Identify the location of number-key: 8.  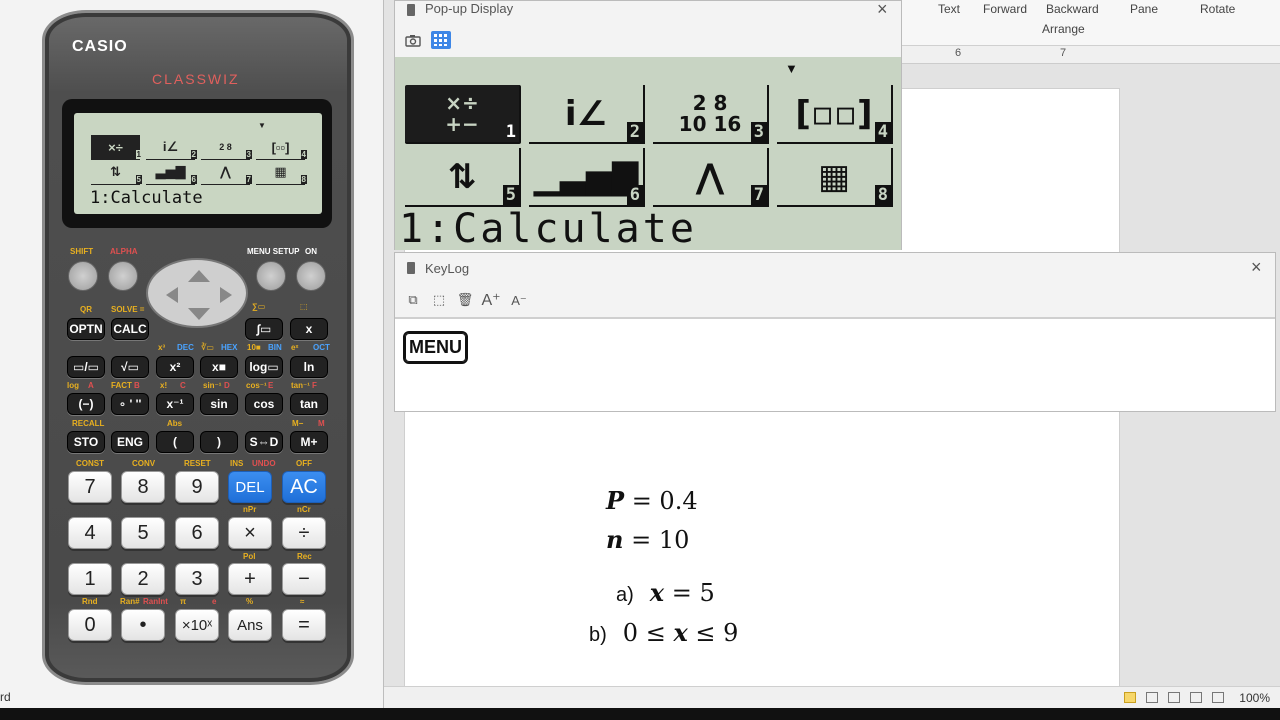
(143, 487).